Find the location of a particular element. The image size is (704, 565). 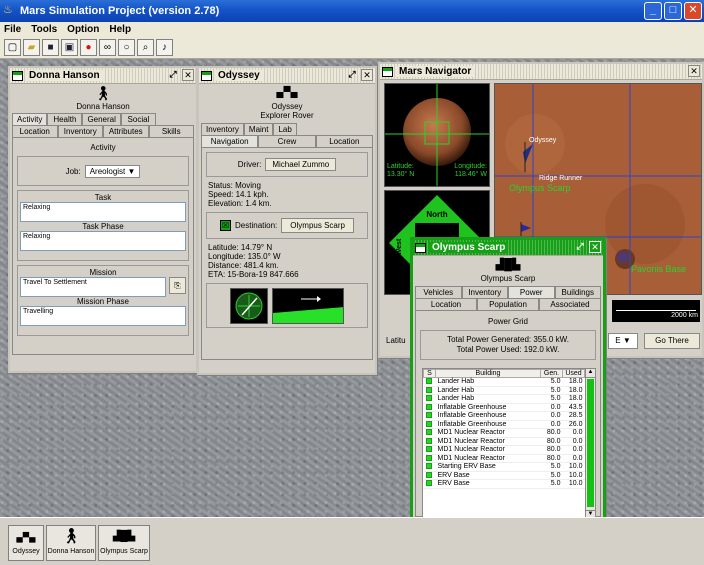

globe-icon: ○ is located at coordinates (126, 47).